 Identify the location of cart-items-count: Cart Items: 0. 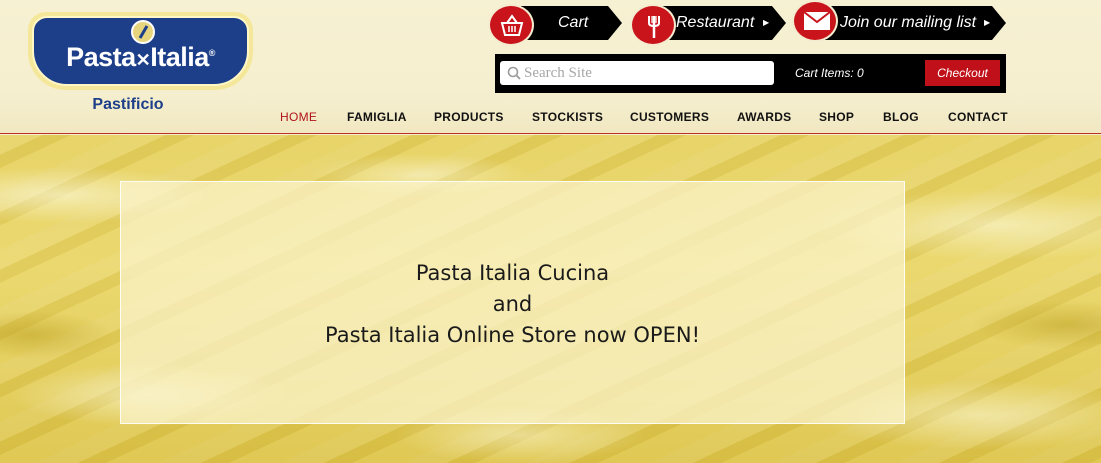
(829, 73).